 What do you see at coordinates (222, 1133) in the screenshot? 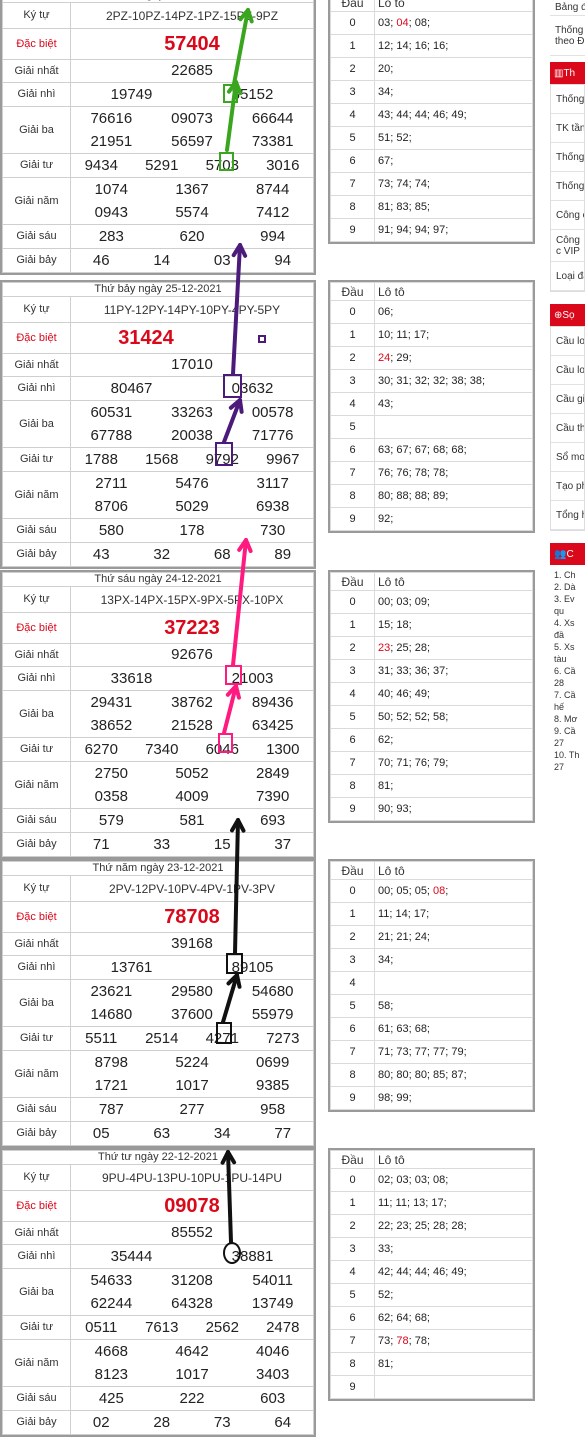
I see `seventh-prize-number: 34` at bounding box center [222, 1133].